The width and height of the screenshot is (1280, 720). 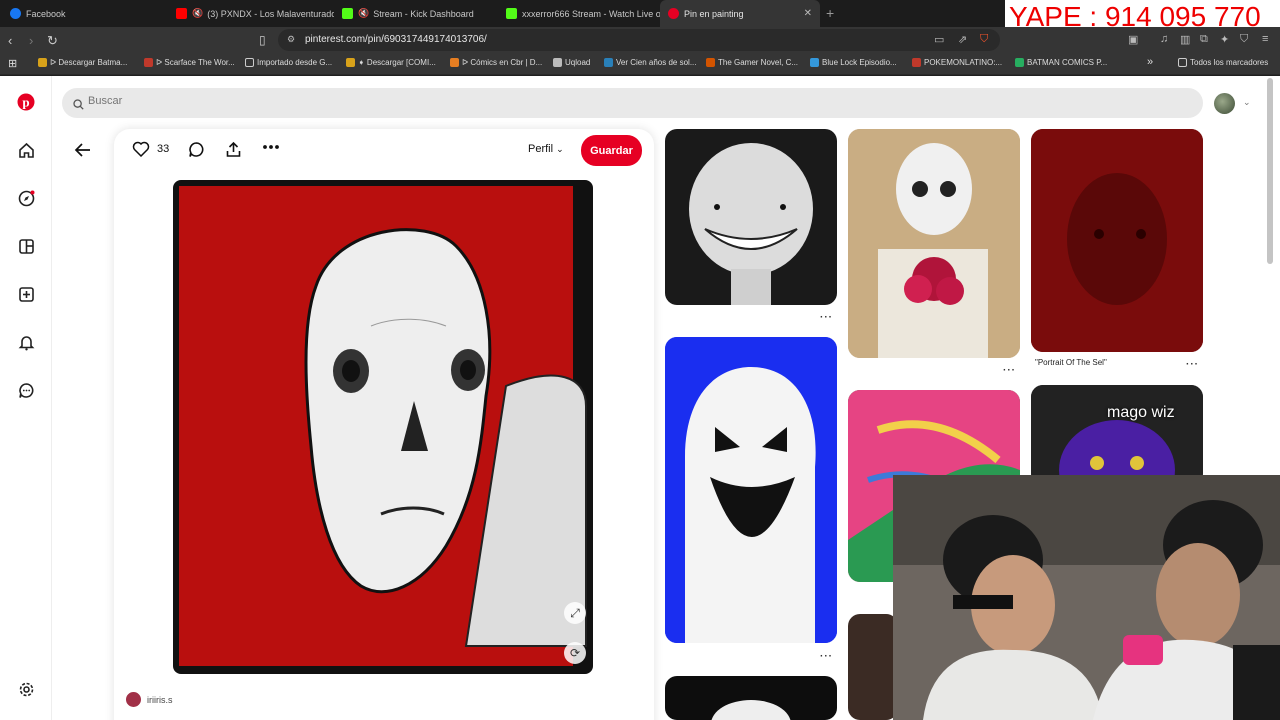 What do you see at coordinates (1071, 362) in the screenshot?
I see `pin-caption: "Portrait Of The Sel"` at bounding box center [1071, 362].